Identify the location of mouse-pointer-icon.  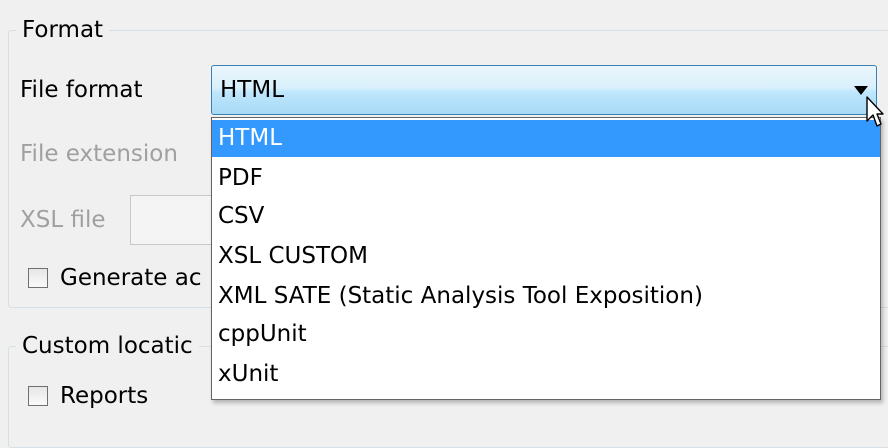
(875, 111).